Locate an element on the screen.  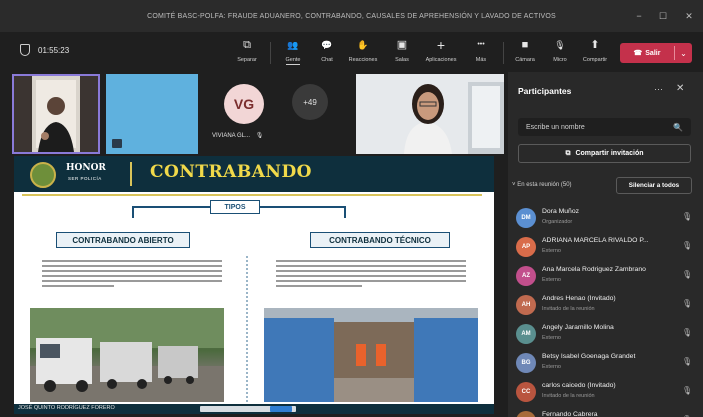
avatar: AM is located at coordinates (526, 334).